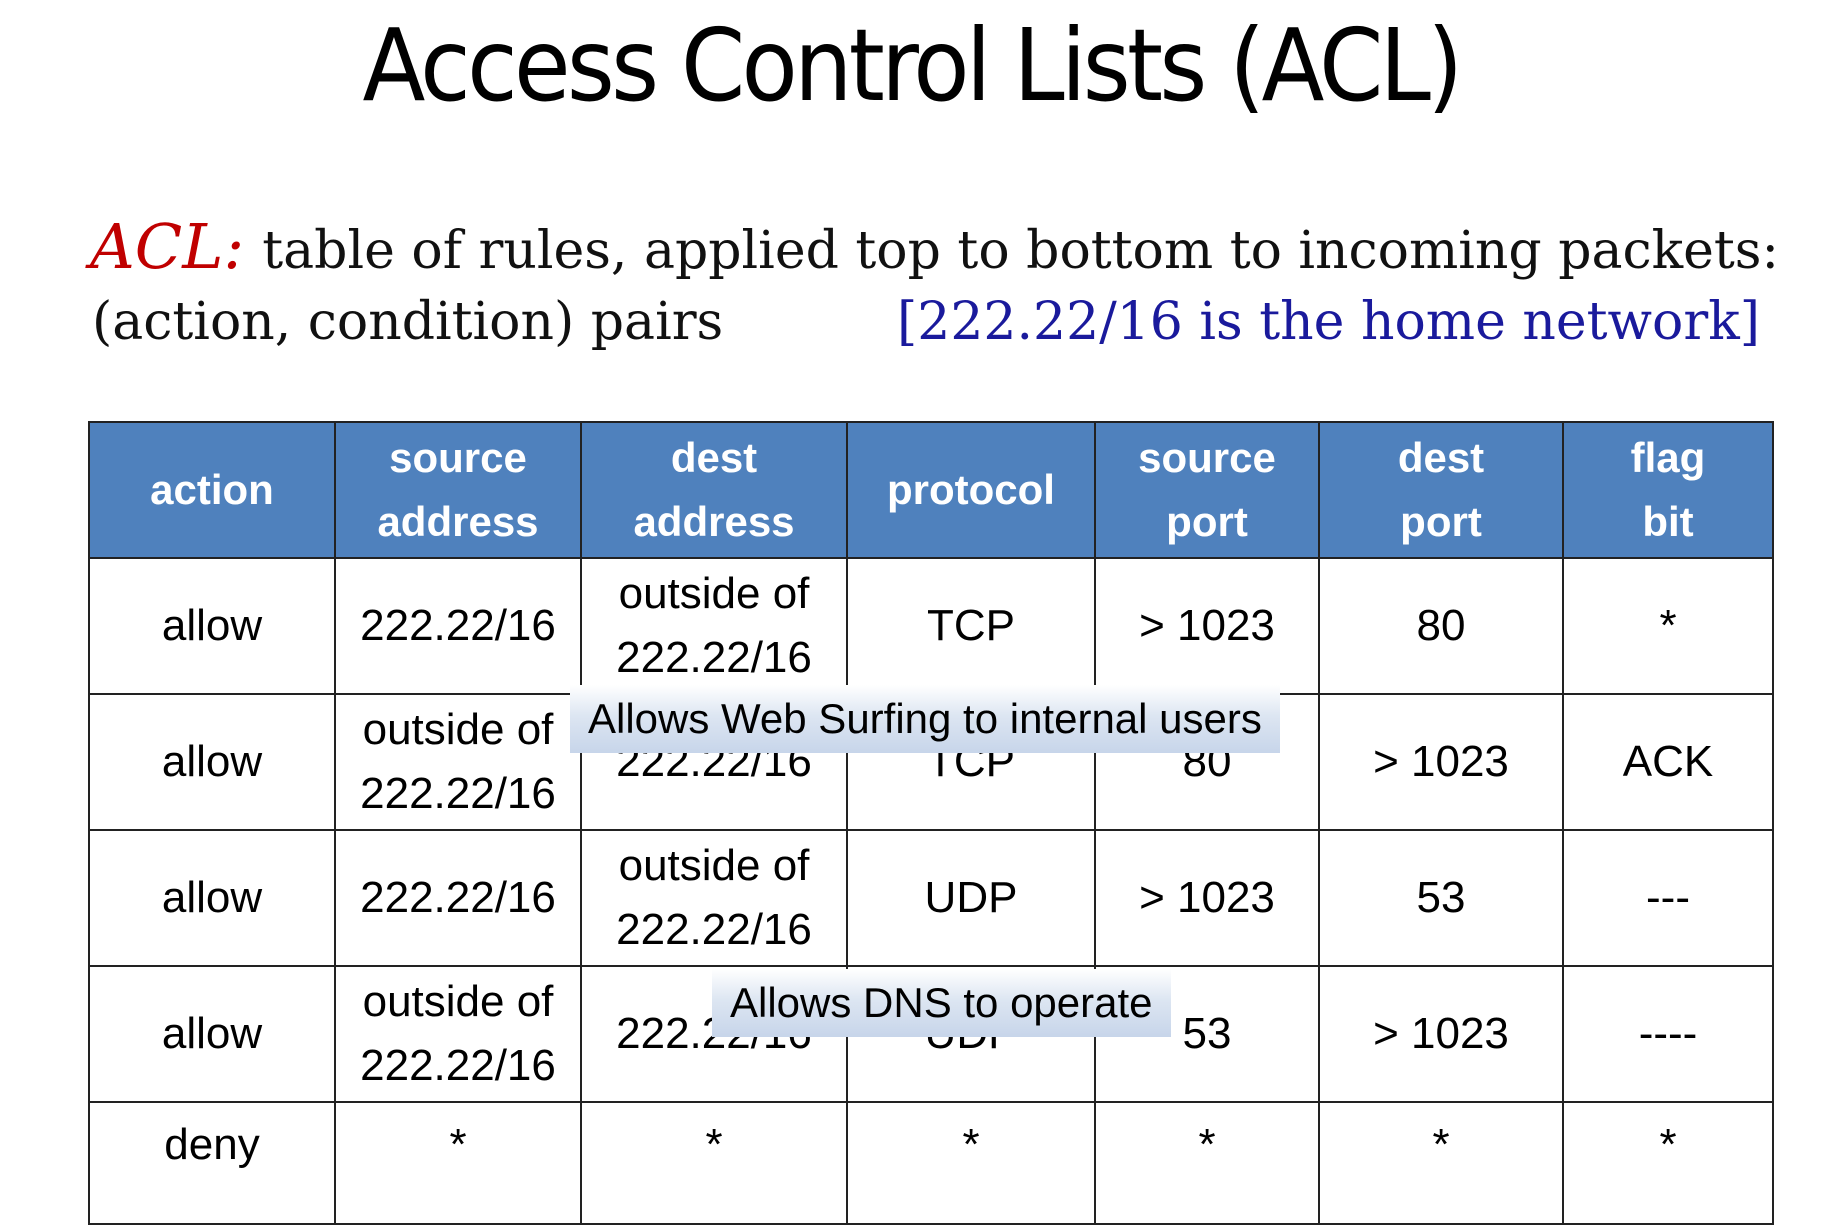  Describe the element at coordinates (408, 322) in the screenshot. I see `description-line-2: (action, condition) pairs` at that location.